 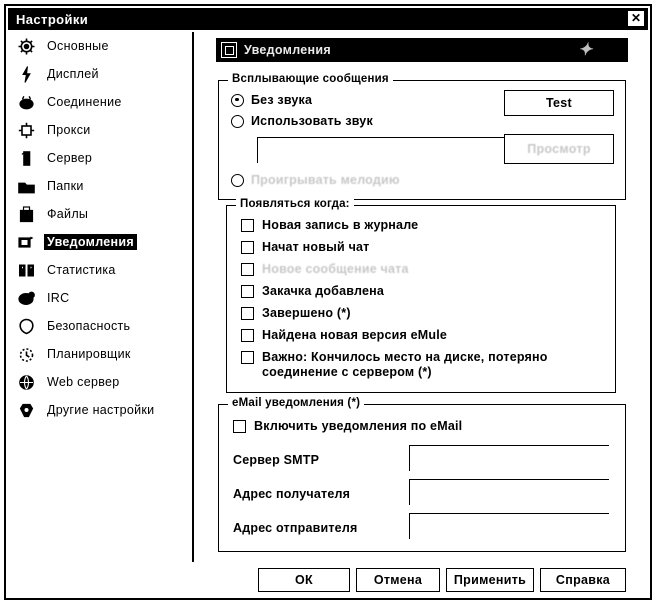 What do you see at coordinates (335, 269) in the screenshot?
I see `checkbox-appear-3-label: Новое сообщение чата` at bounding box center [335, 269].